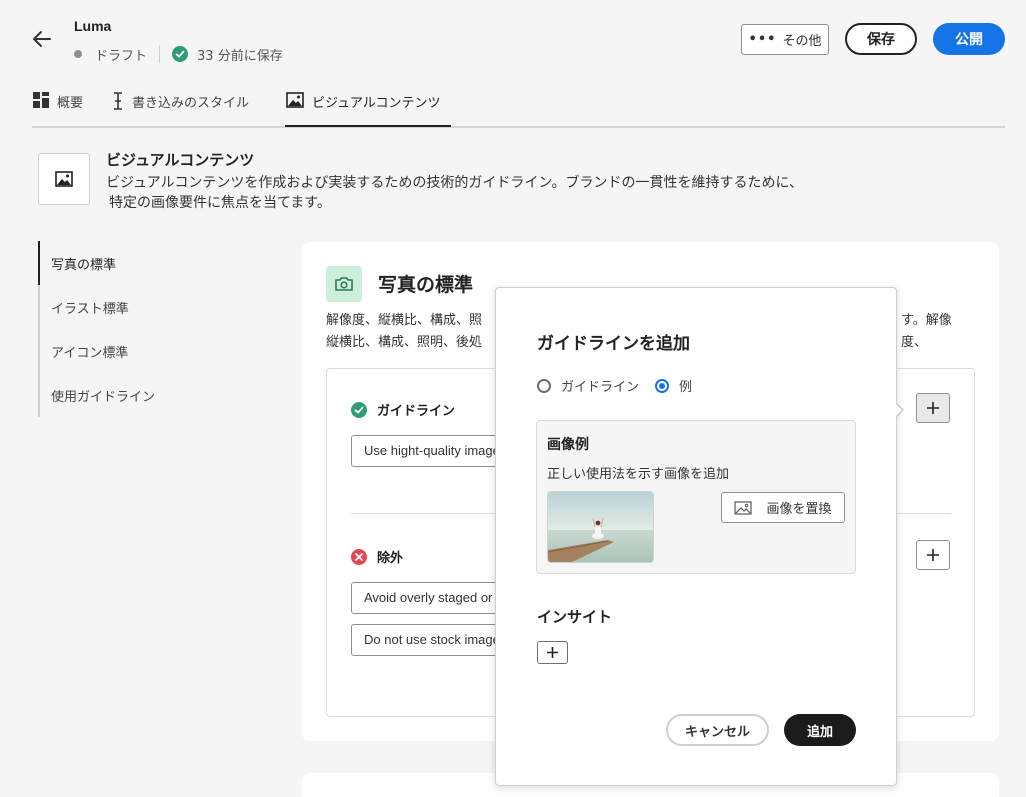 The height and width of the screenshot is (797, 1026). I want to click on type-radio-group: ガイドライン 例, so click(622, 385).